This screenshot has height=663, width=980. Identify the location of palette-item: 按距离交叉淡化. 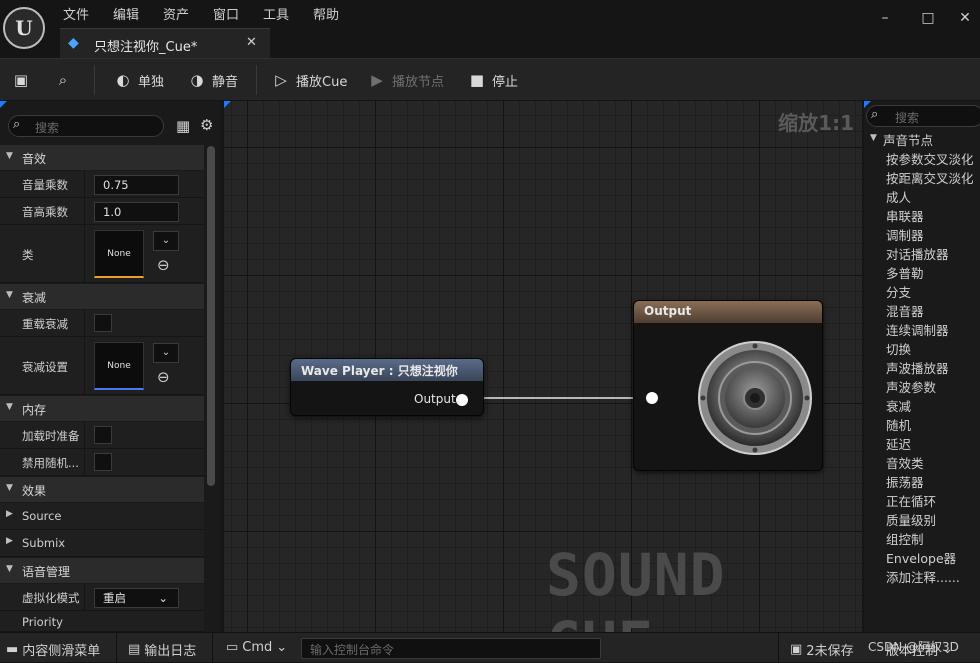
(930, 177).